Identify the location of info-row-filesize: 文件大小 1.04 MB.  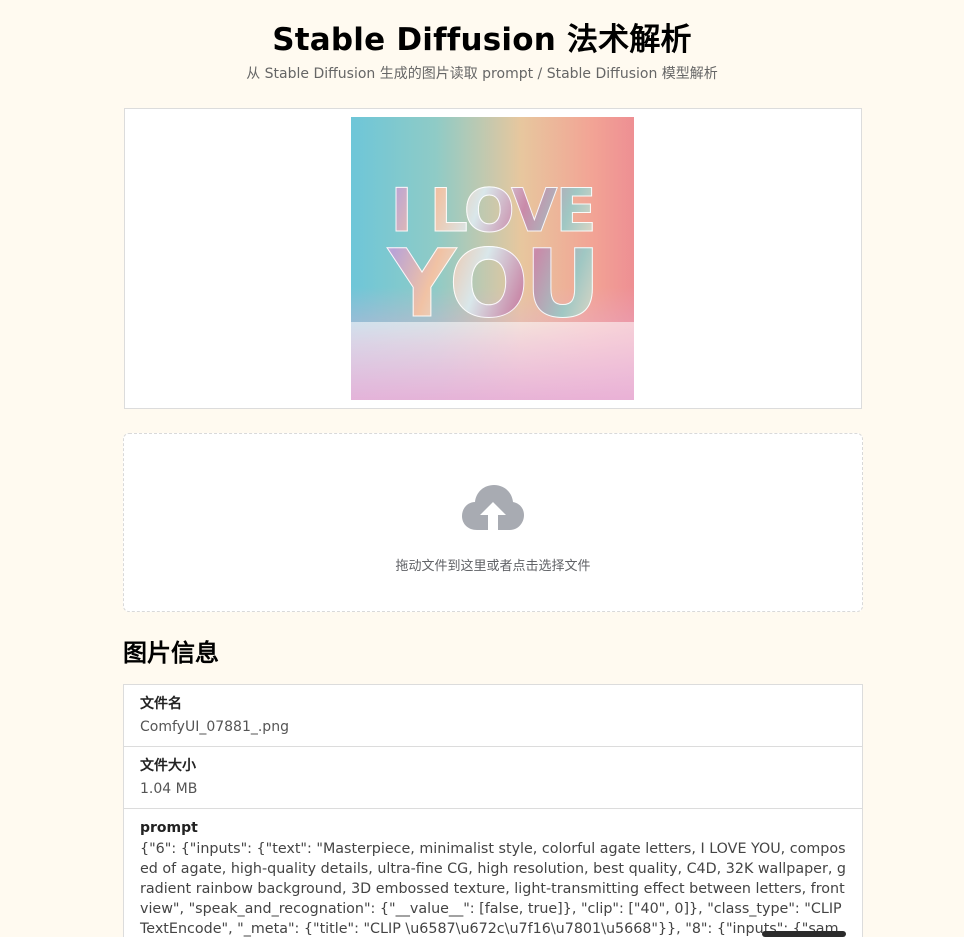
(493, 778).